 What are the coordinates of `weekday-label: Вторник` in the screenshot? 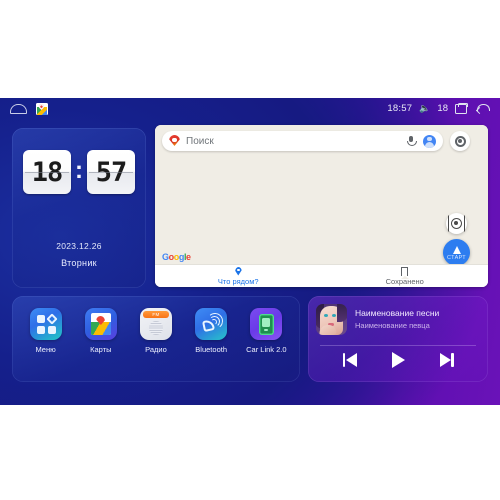 It's located at (79, 263).